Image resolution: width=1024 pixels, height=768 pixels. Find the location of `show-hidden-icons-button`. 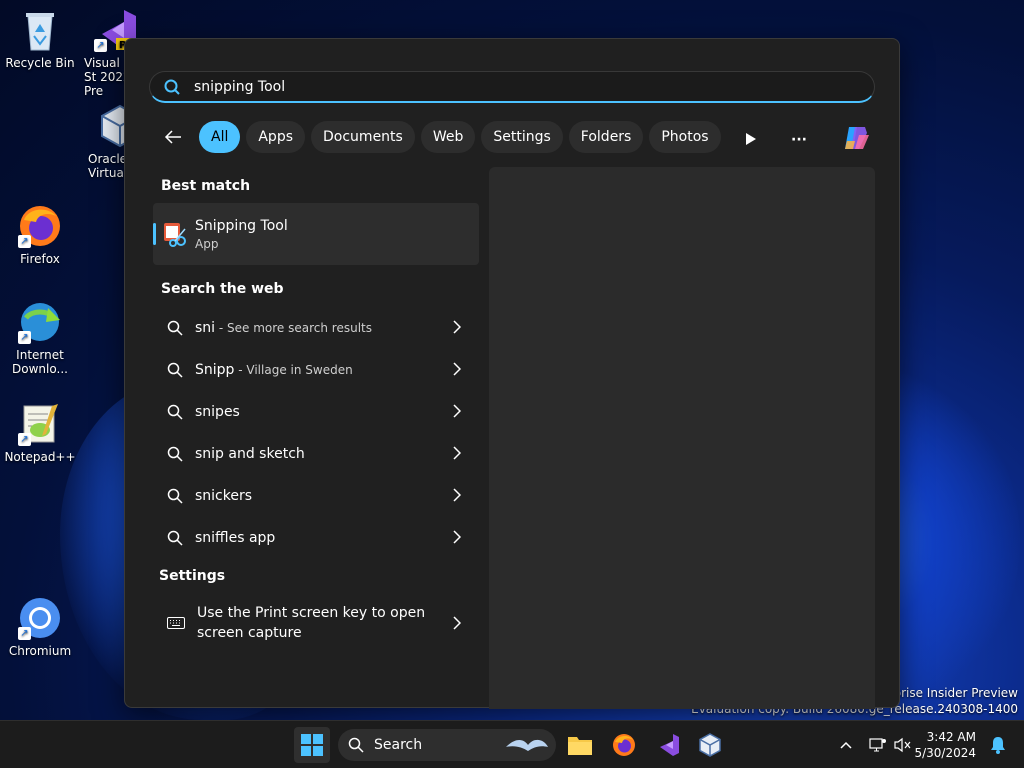

show-hidden-icons-button is located at coordinates (846, 745).